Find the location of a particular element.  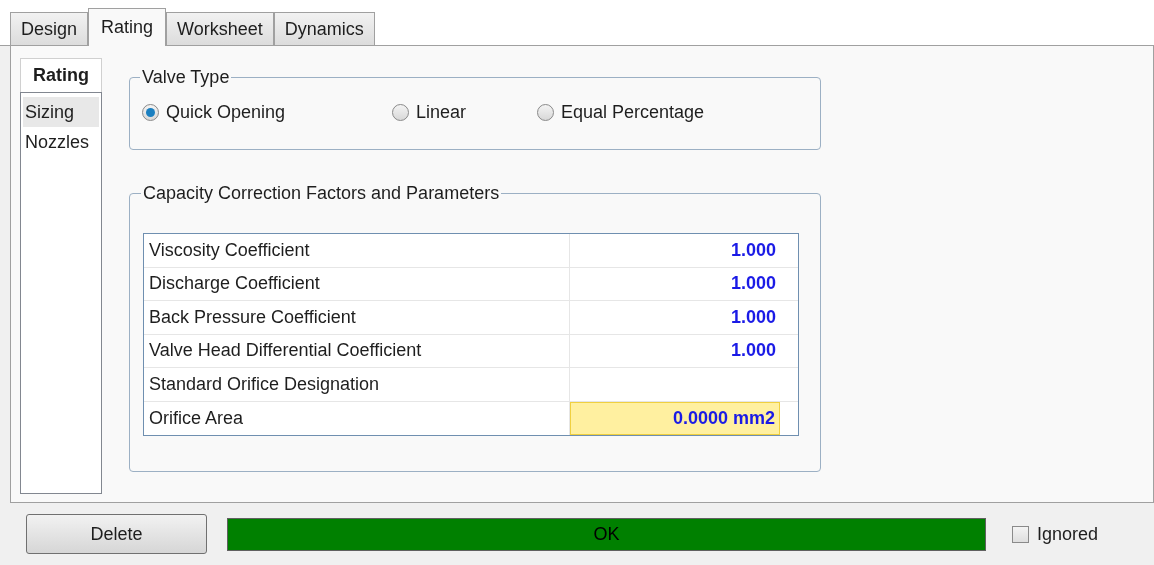

group-title: Valve Type is located at coordinates (186, 77).